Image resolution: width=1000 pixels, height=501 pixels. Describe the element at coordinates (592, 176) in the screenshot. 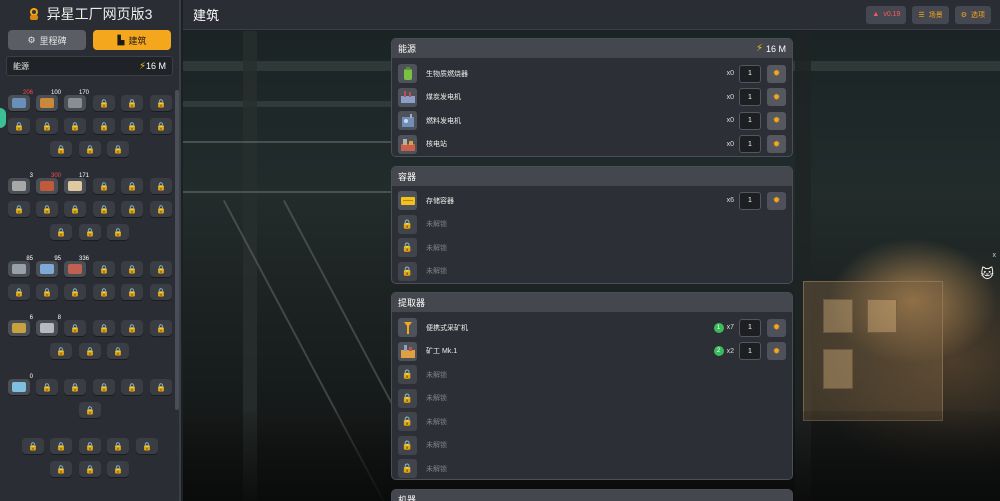

I see `section-header: 容器` at that location.